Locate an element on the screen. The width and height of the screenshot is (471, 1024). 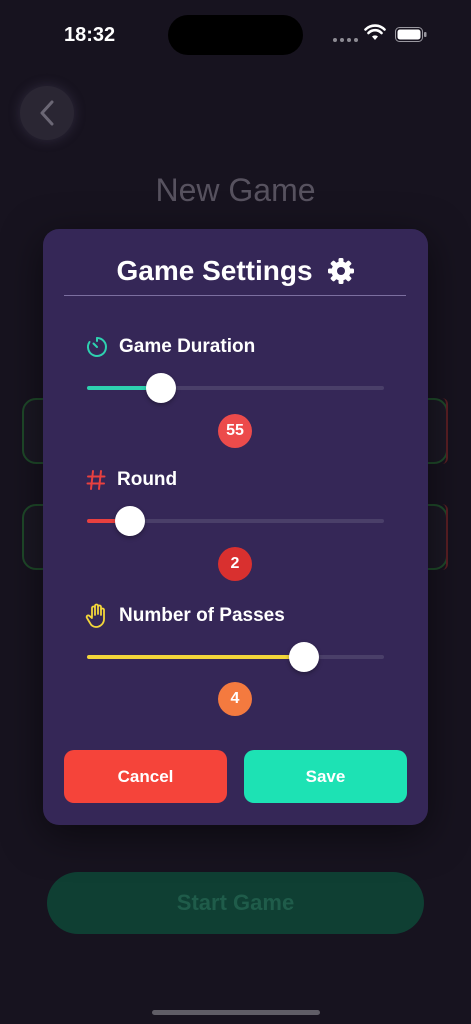
timer-icon is located at coordinates (97, 347).